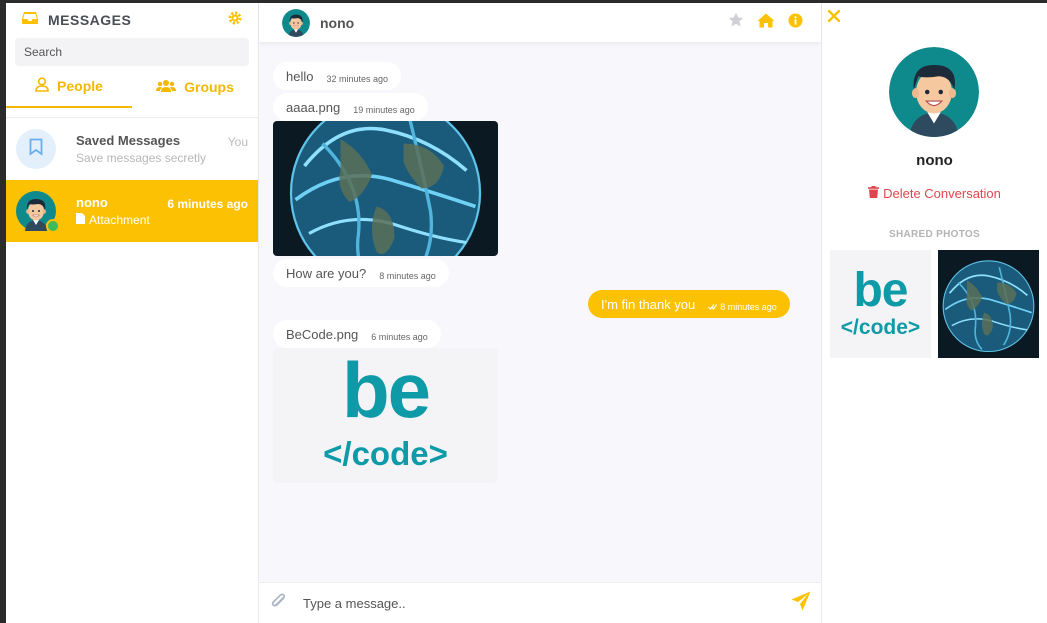 The width and height of the screenshot is (1047, 623). I want to click on message-bubble: hello 32 minutes ago, so click(337, 76).